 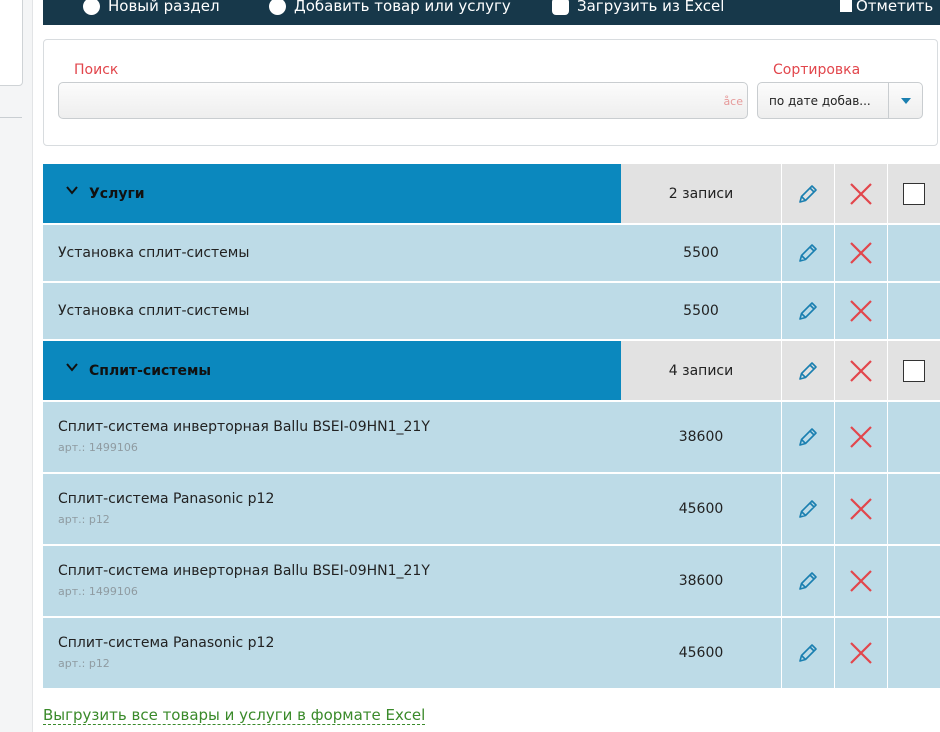 What do you see at coordinates (166, 499) in the screenshot?
I see `item-title: Сплит-система Panasonic p12` at bounding box center [166, 499].